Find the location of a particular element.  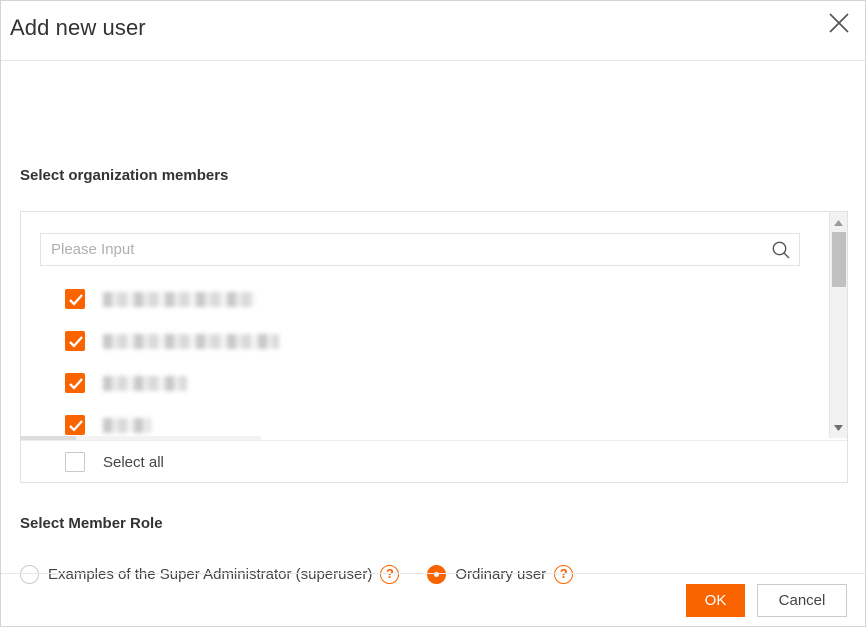

ok-button: OK is located at coordinates (715, 600).